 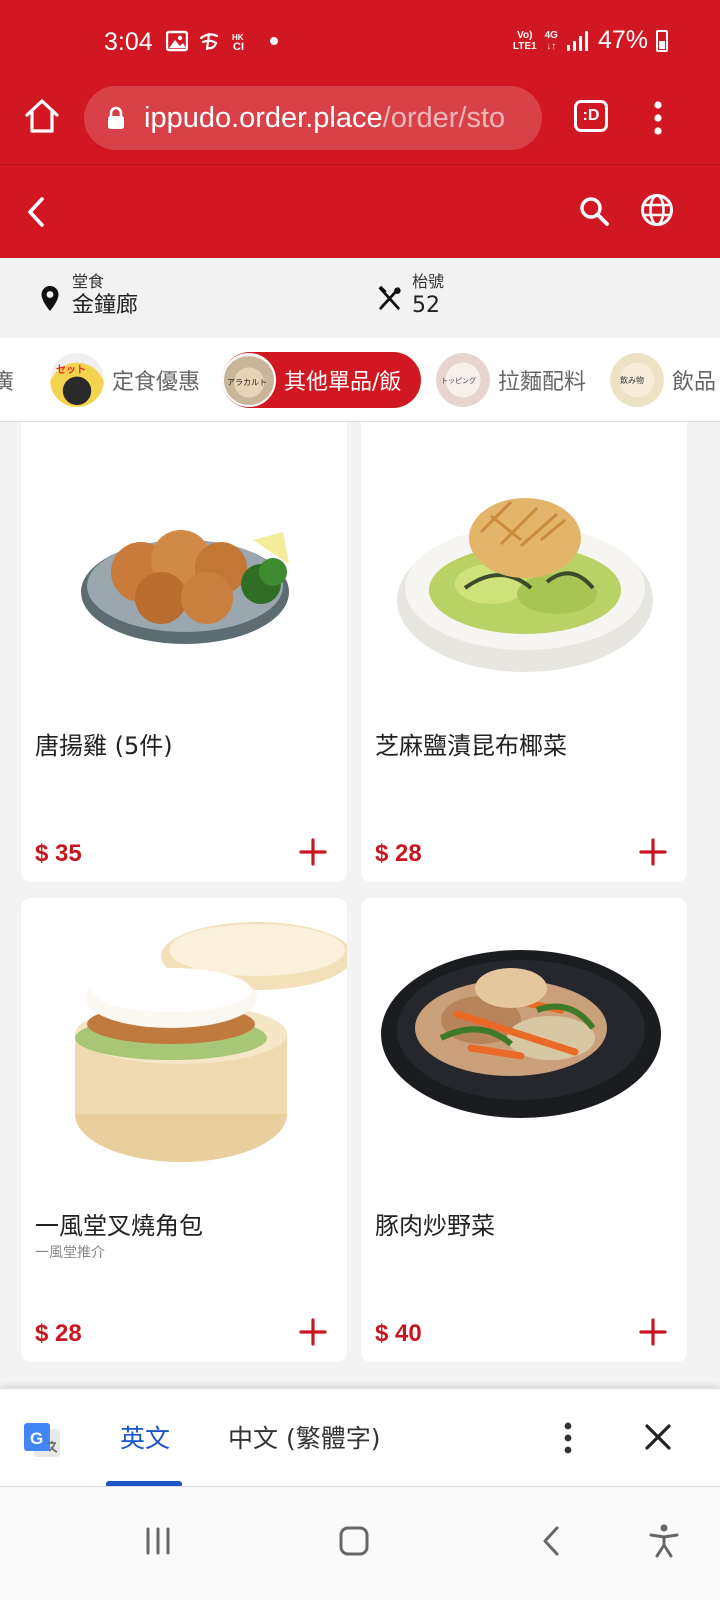 I want to click on dine-in-label: 堂食, so click(x=88, y=281).